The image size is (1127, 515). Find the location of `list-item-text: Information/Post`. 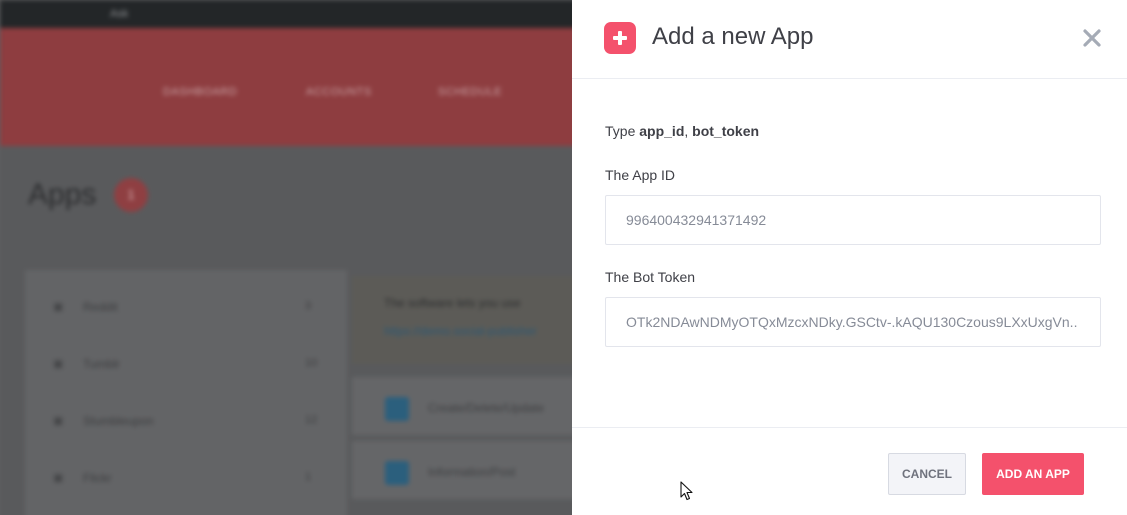

list-item-text: Information/Post is located at coordinates (472, 472).